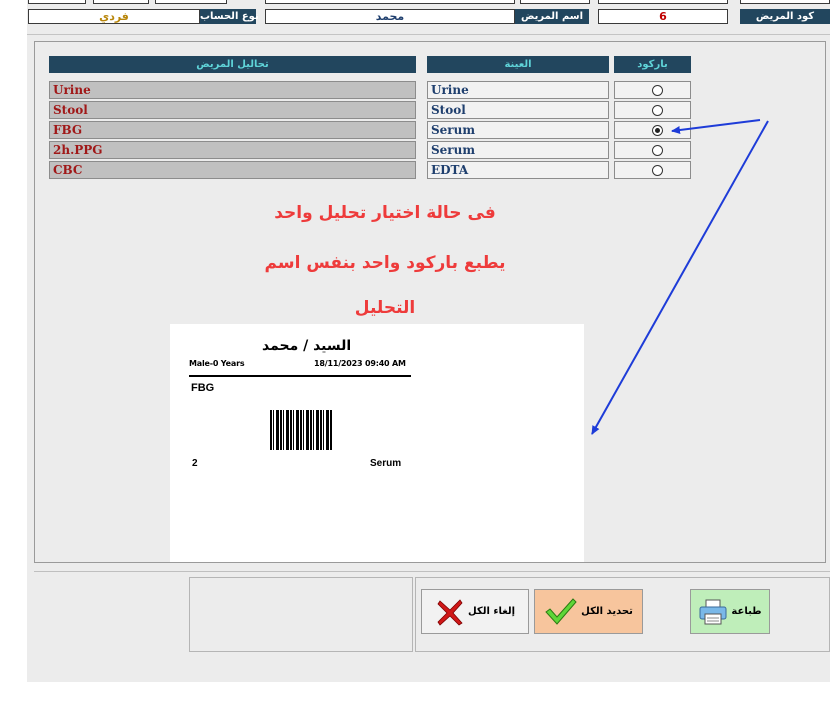 This screenshot has width=830, height=702. I want to click on arrow-to-label, so click(680, 277).